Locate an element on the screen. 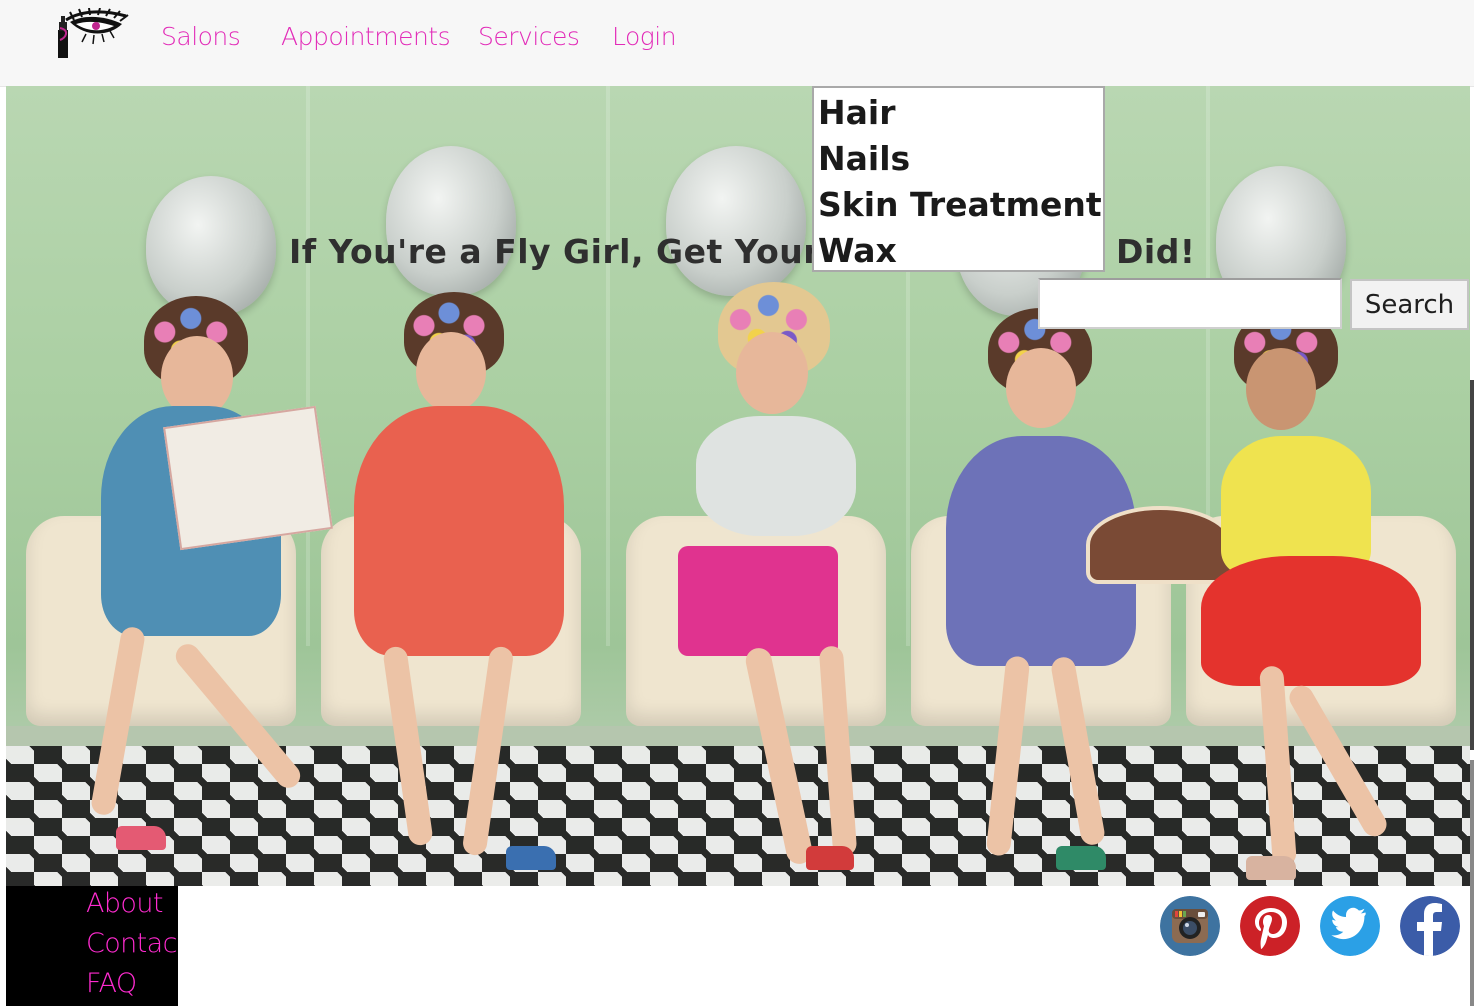 This screenshot has width=1474, height=1006. skirt-red is located at coordinates (1311, 621).